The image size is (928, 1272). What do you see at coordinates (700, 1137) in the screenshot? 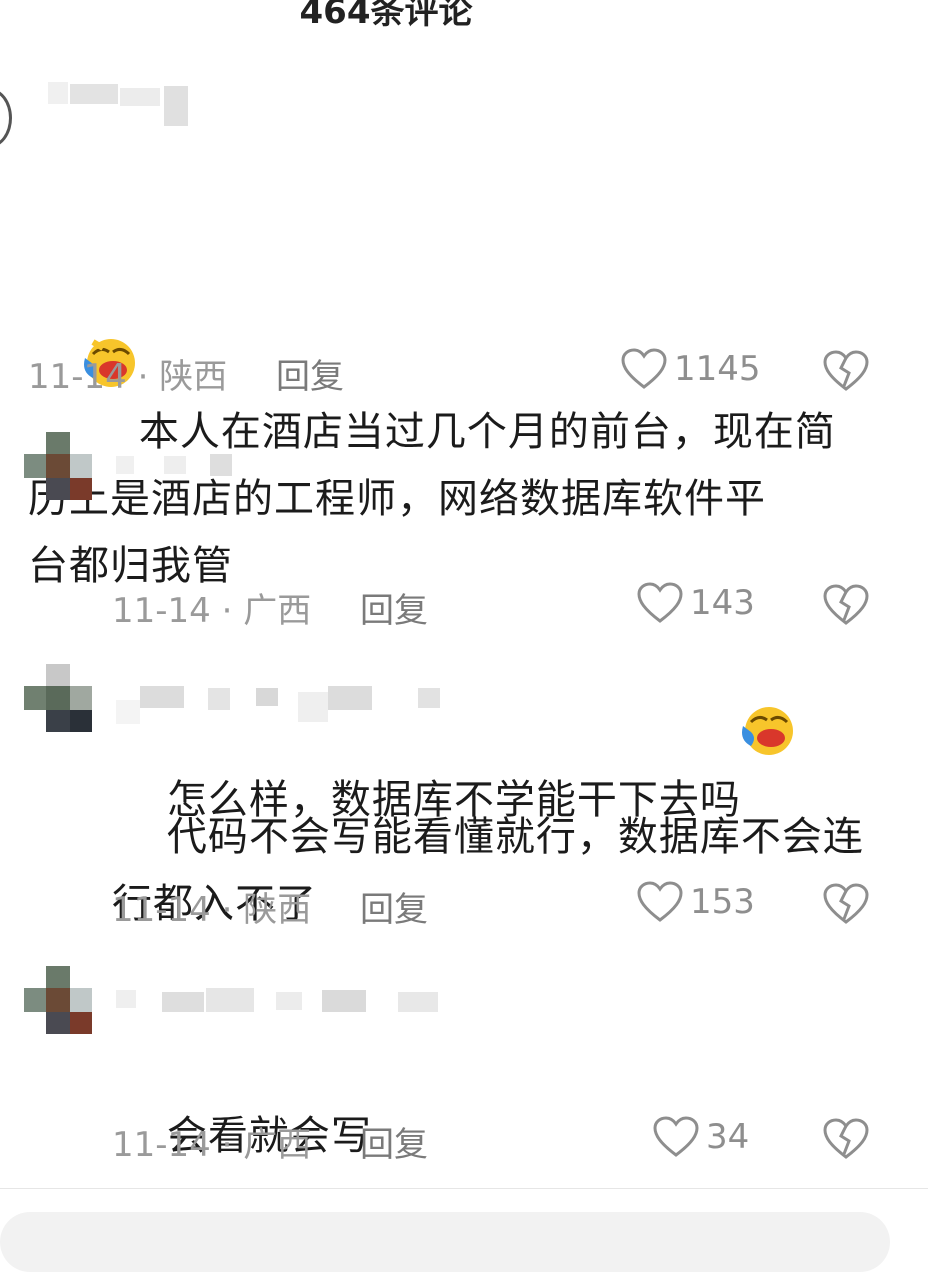
I see `like-button: 34` at bounding box center [700, 1137].